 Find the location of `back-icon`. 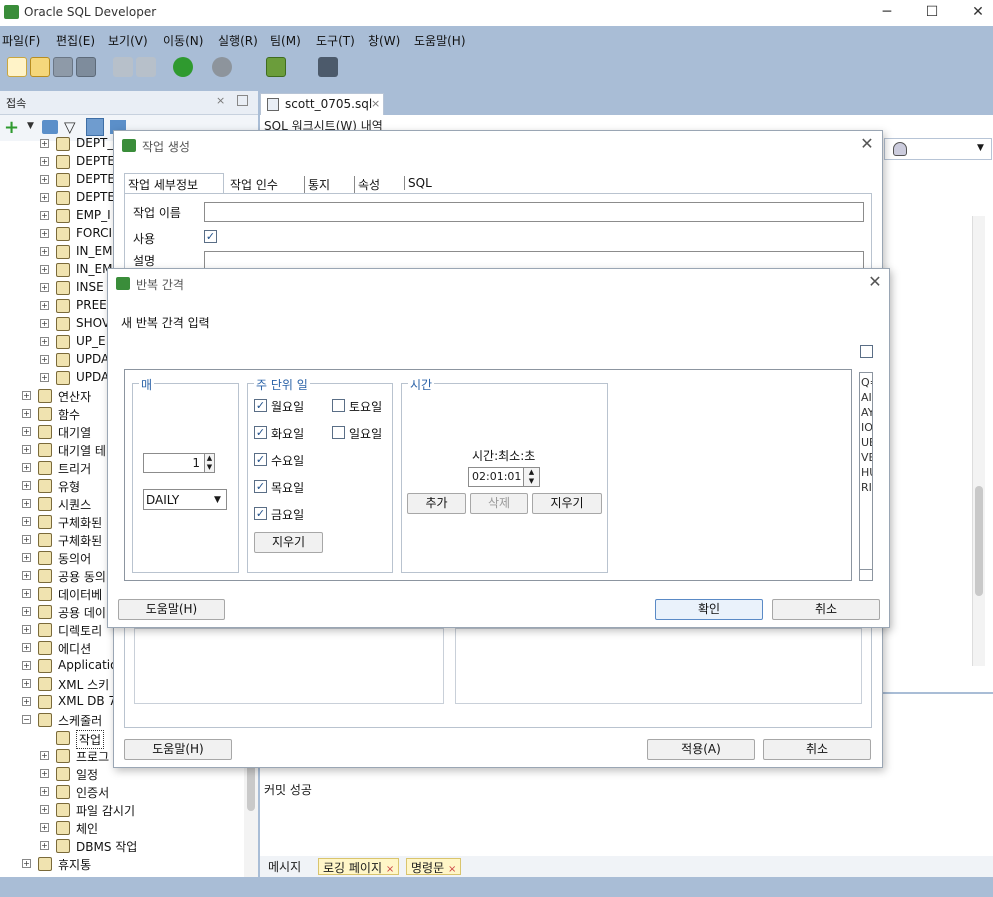

back-icon is located at coordinates (183, 67).